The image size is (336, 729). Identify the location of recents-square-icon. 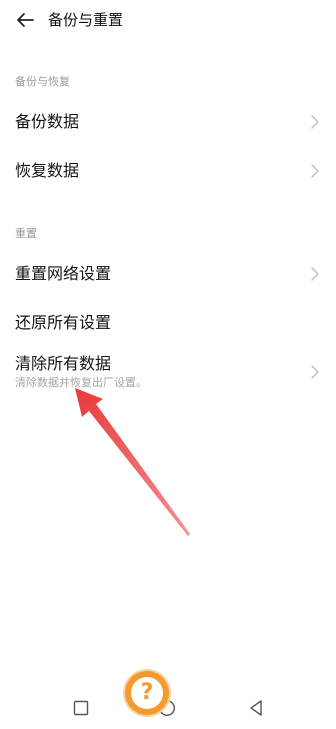
(81, 708).